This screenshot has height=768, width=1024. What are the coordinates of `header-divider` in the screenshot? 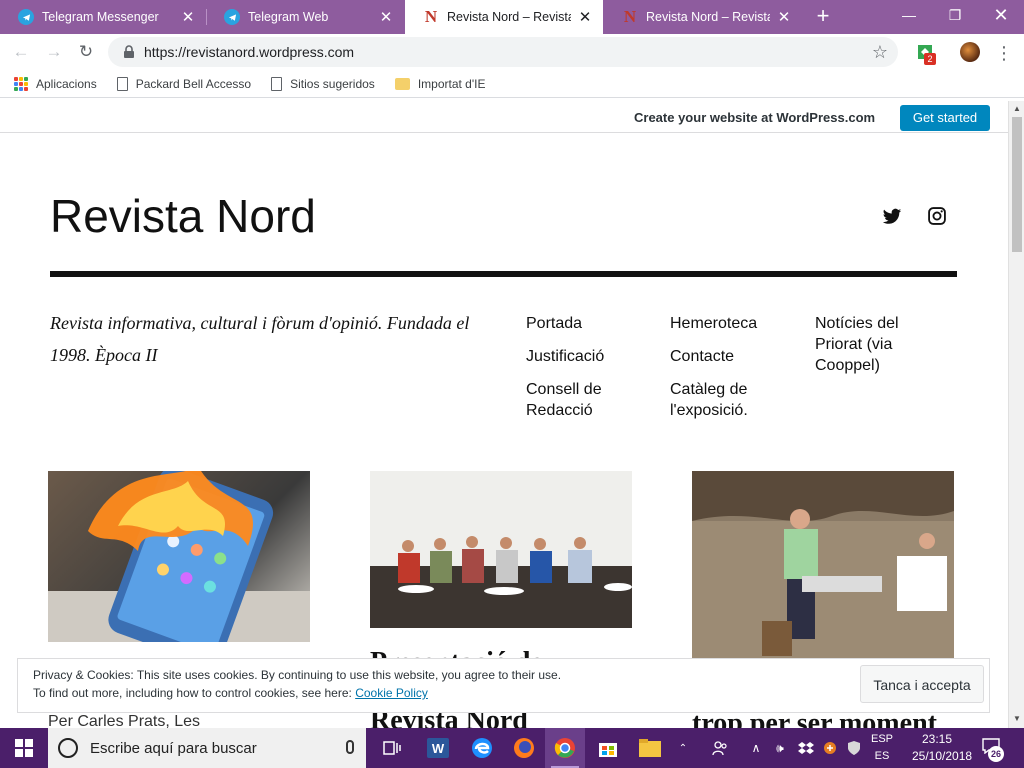 It's located at (503, 274).